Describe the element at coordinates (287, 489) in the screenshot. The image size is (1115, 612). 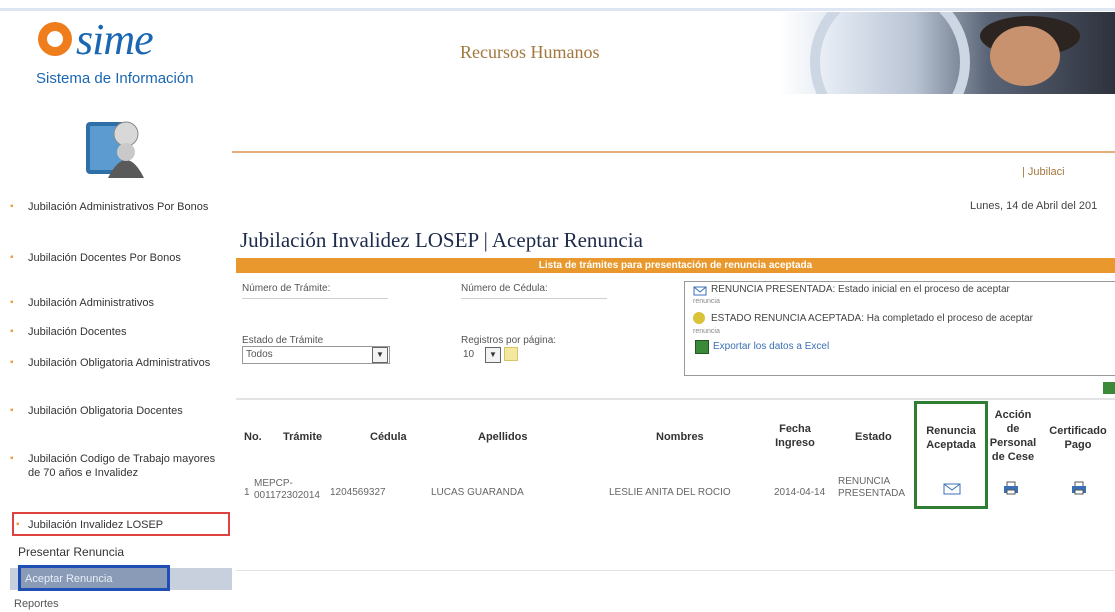
I see `cell-tramite: MEPCP-001172302014` at that location.